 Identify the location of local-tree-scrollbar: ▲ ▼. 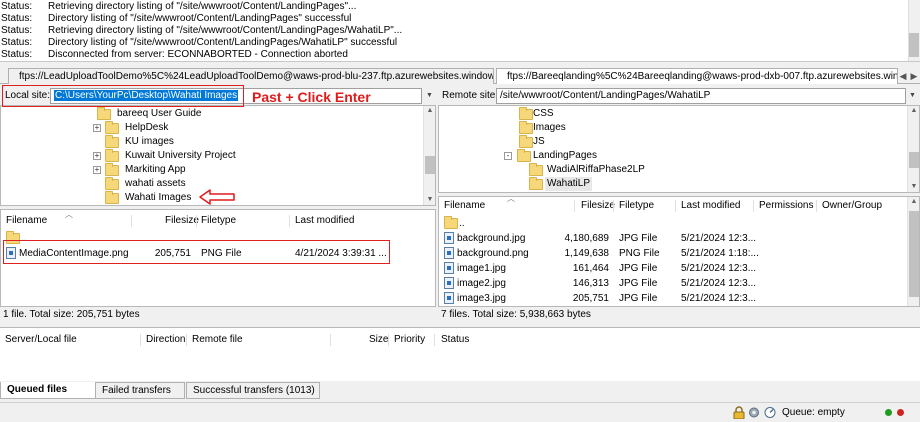
(429, 155).